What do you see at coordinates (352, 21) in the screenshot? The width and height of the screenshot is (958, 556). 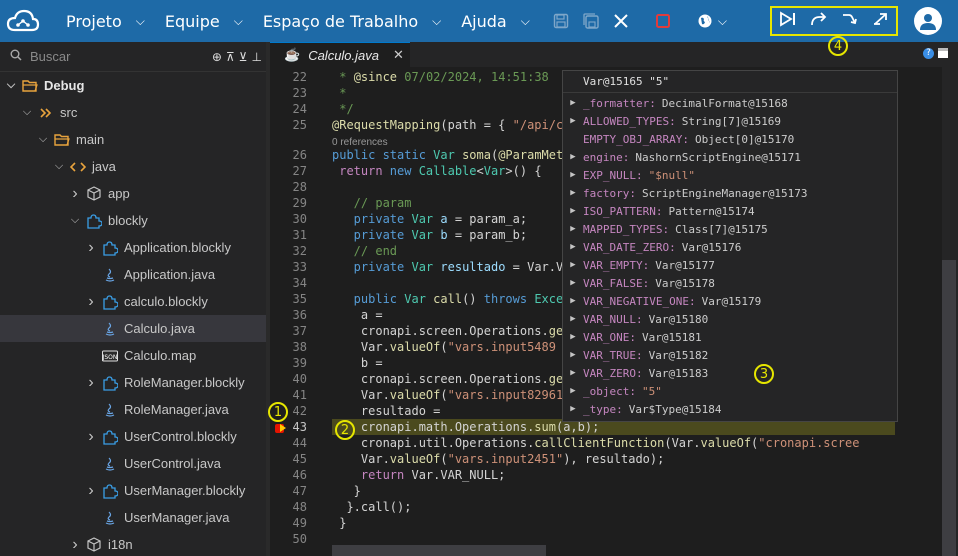 I see `menu-espaco-de-trabalho: Espaço de Trabalho ⌵` at bounding box center [352, 21].